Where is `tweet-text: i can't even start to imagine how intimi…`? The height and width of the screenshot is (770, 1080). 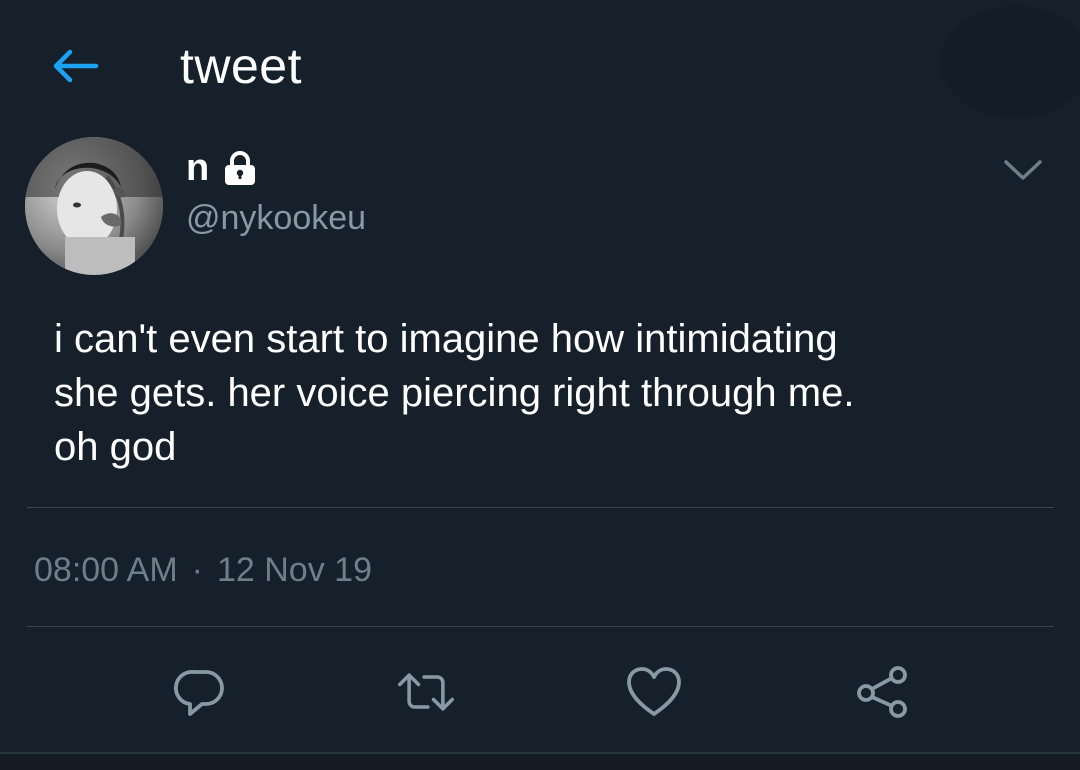
tweet-text: i can't even start to imagine how intimi… is located at coordinates (454, 393).